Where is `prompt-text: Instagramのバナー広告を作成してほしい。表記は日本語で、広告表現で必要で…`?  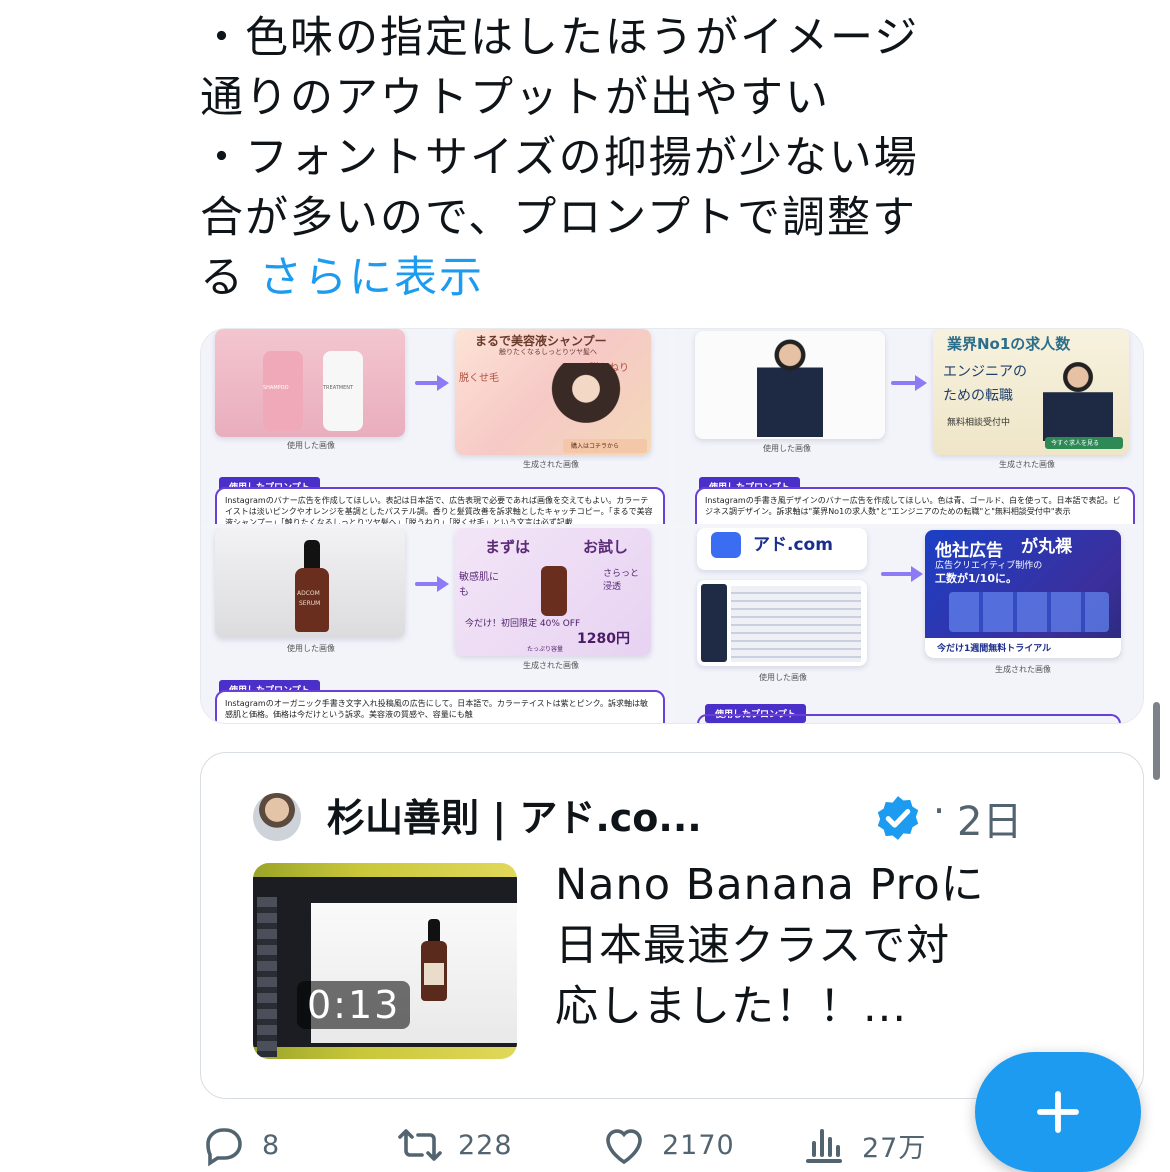 prompt-text: Instagramのバナー広告を作成してほしい。表記は日本語で、広告表現で必要で… is located at coordinates (440, 505).